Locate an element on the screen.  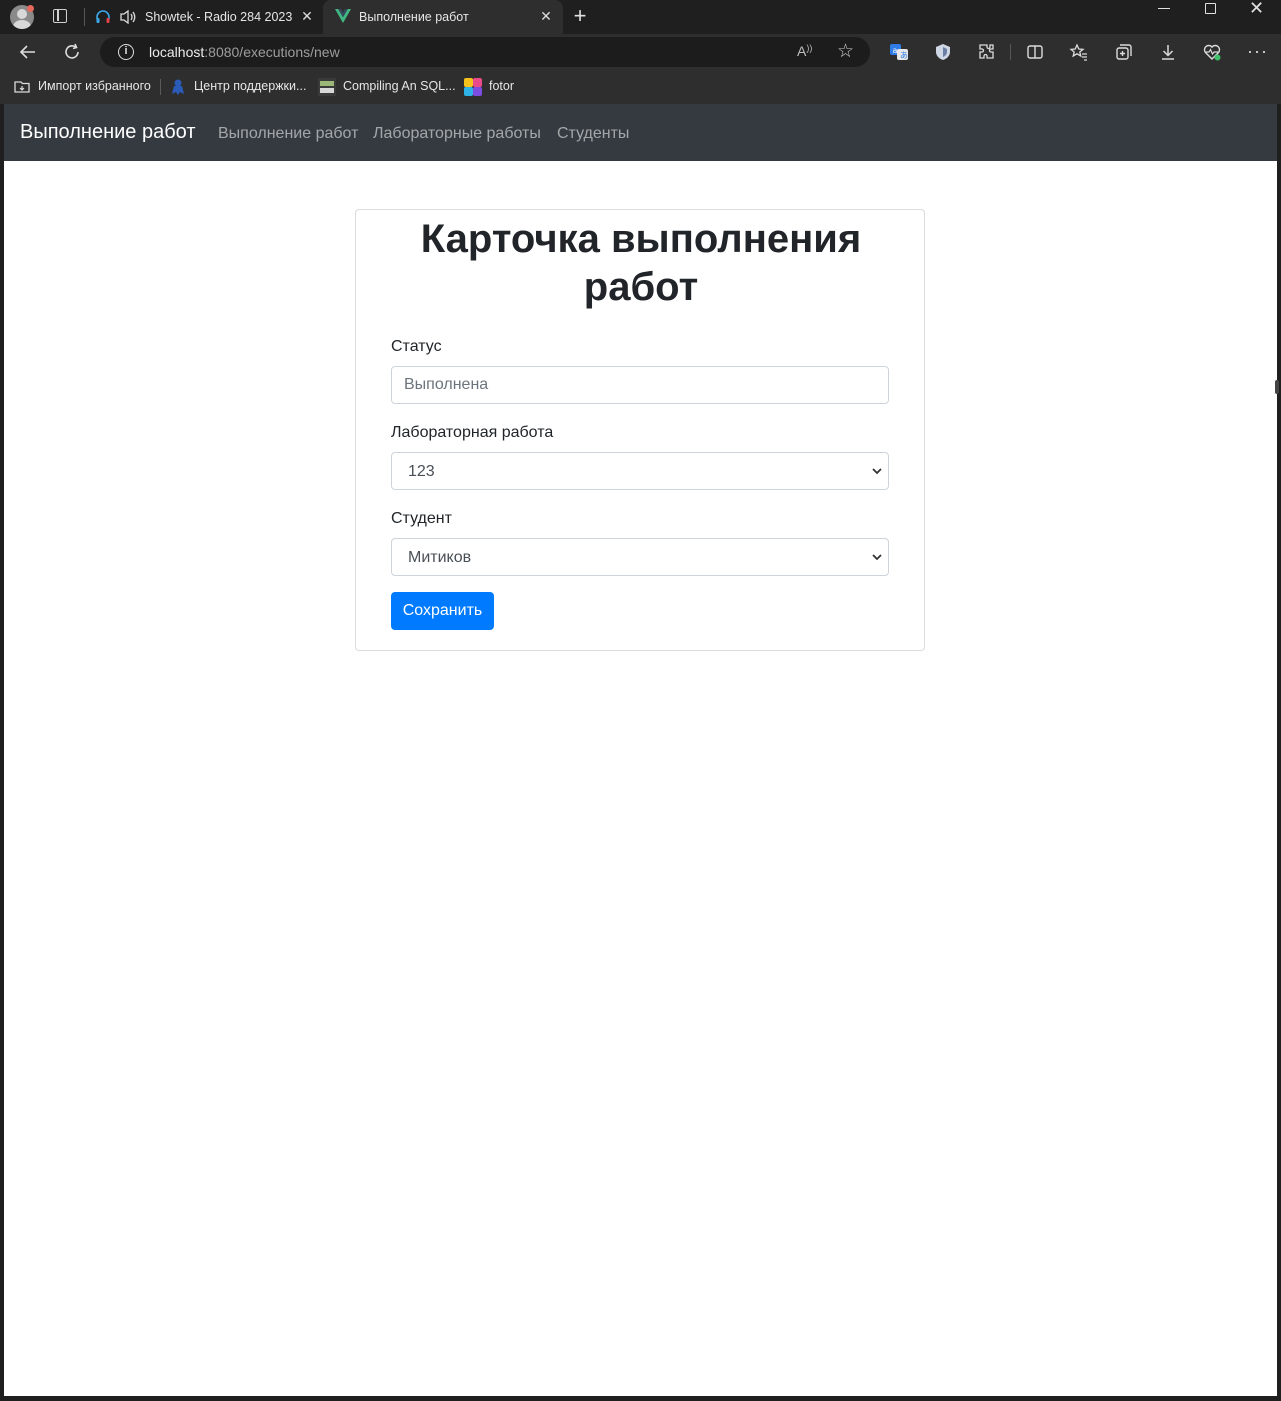
navbar-brand: Выполнение работ is located at coordinates (108, 132).